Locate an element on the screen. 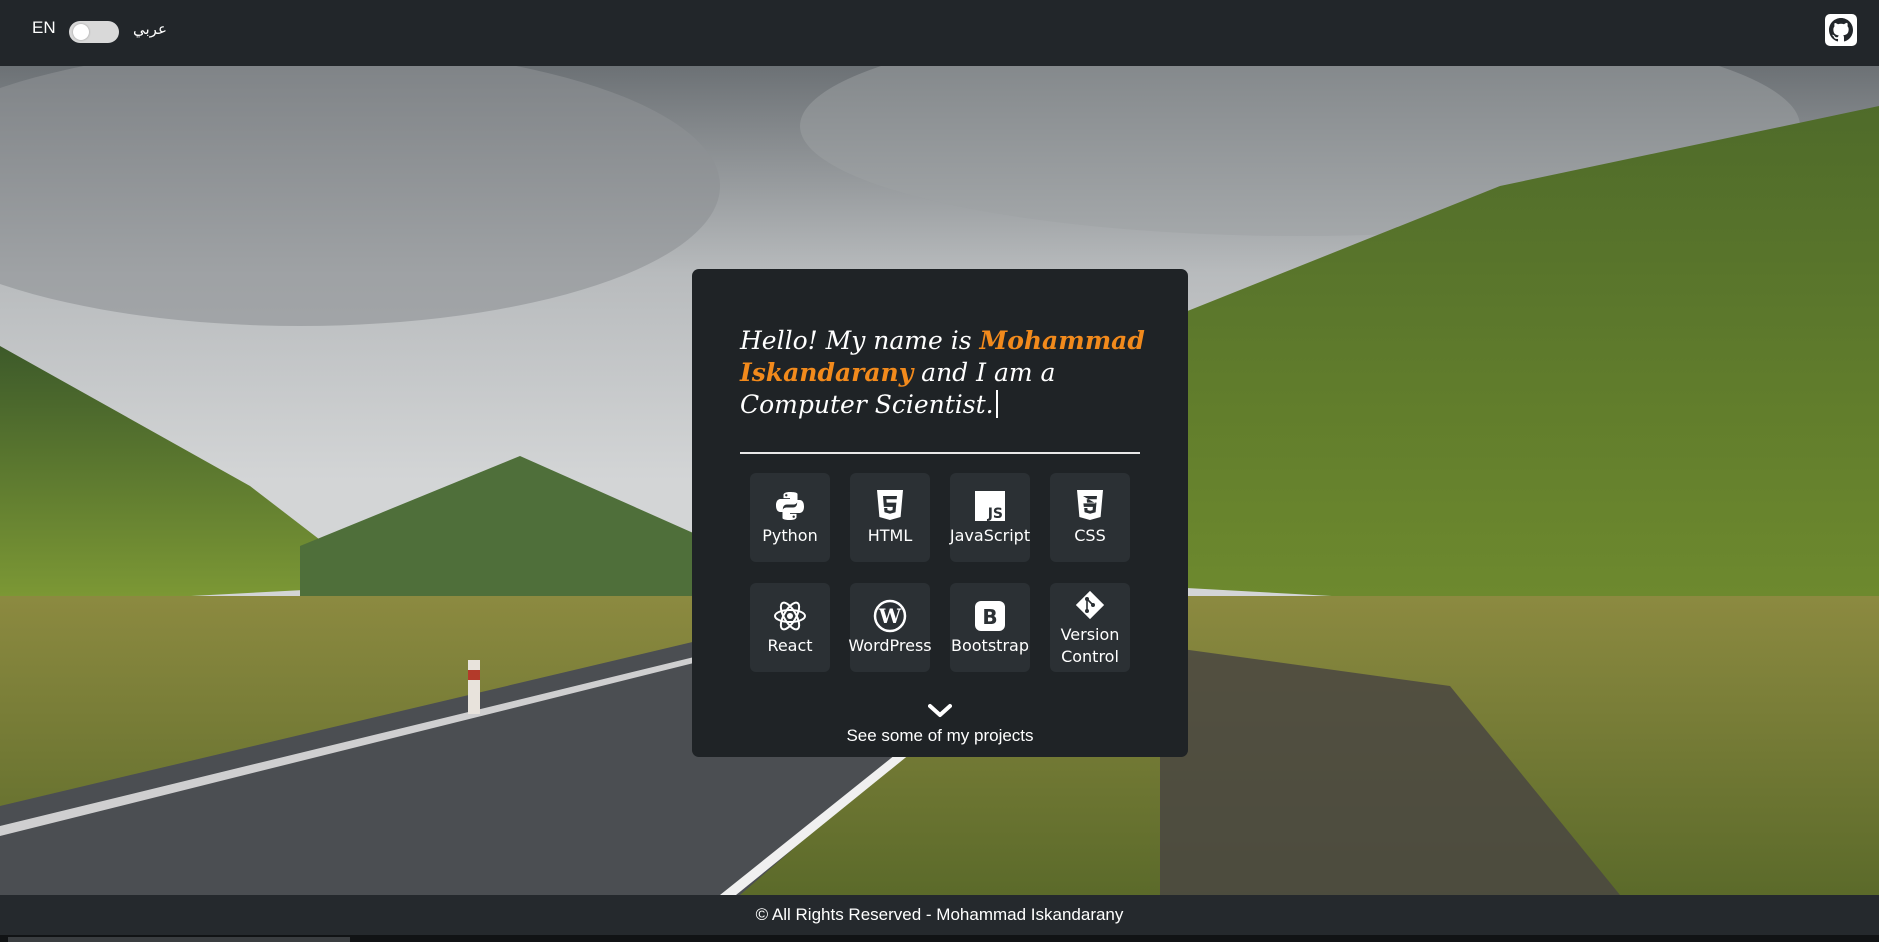 The image size is (1879, 942). skill-python: Python is located at coordinates (790, 517).